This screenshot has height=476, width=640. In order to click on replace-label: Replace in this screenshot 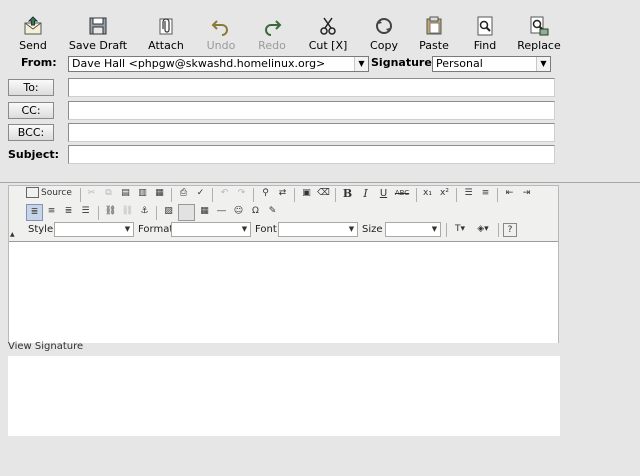, I will do `click(539, 45)`.